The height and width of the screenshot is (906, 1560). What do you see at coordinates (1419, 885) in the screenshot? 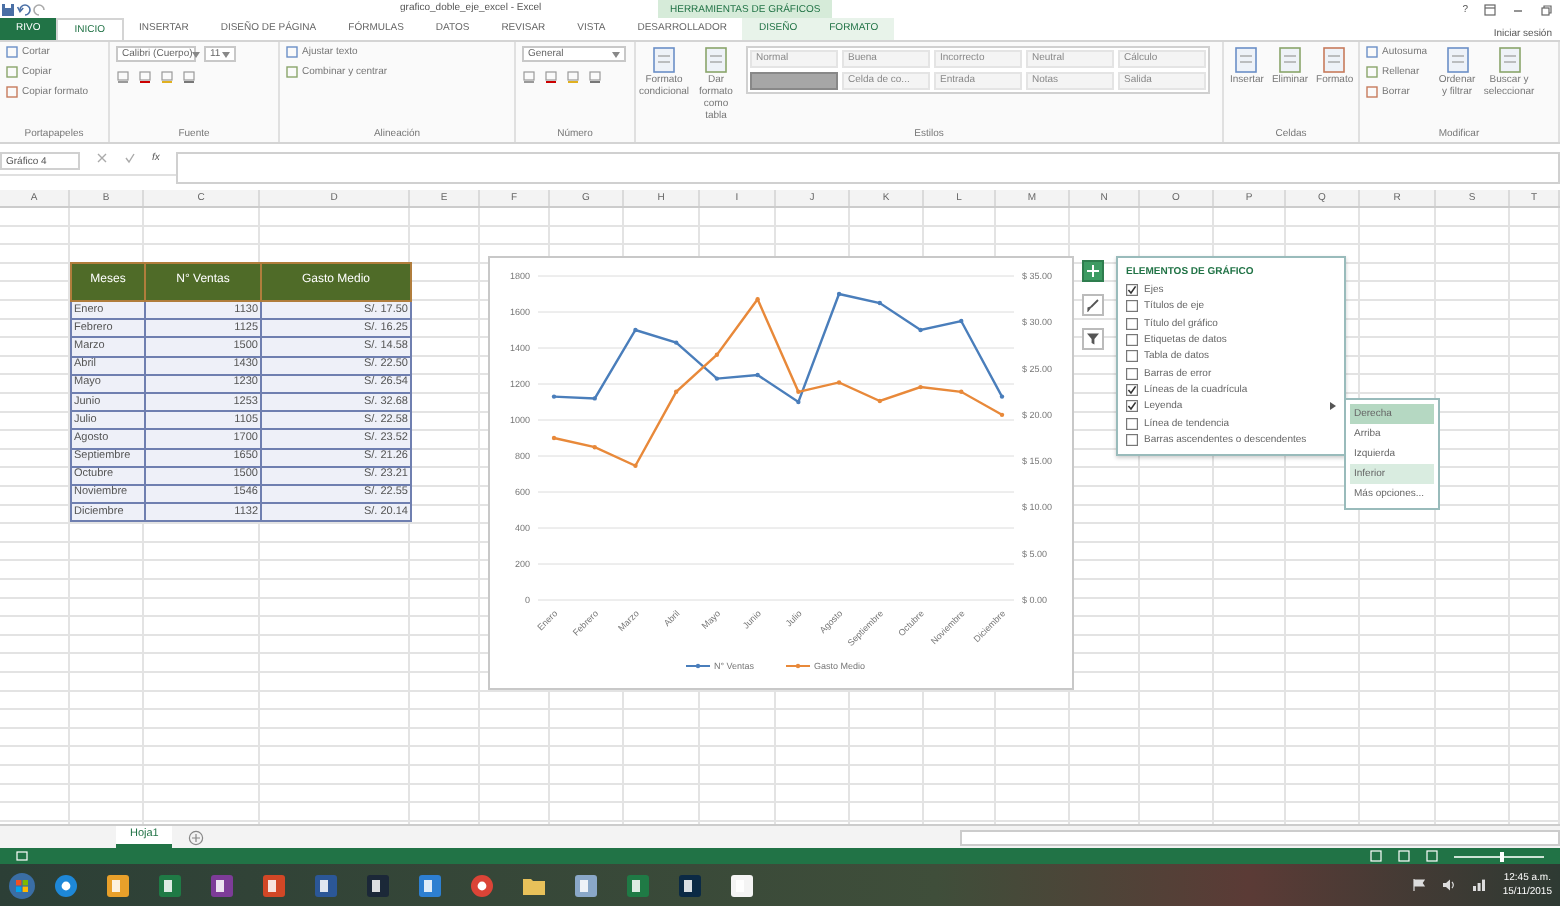
I see `flag-icon` at bounding box center [1419, 885].